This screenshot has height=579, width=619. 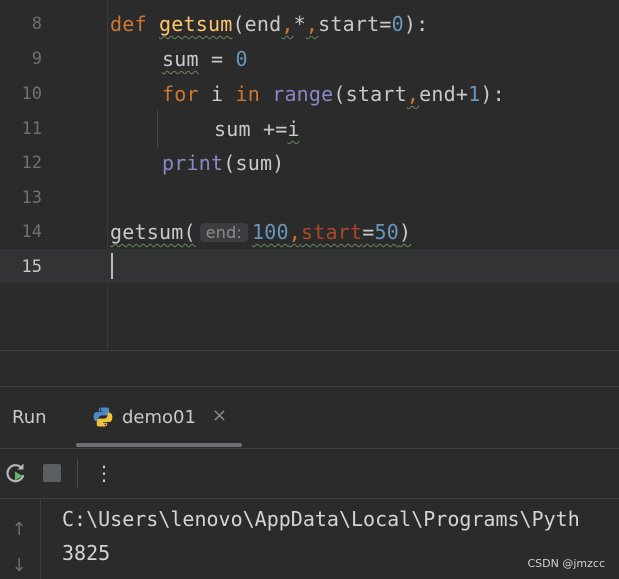 I want to click on code-text: getsum(end: 100,start=50), so click(x=260, y=232).